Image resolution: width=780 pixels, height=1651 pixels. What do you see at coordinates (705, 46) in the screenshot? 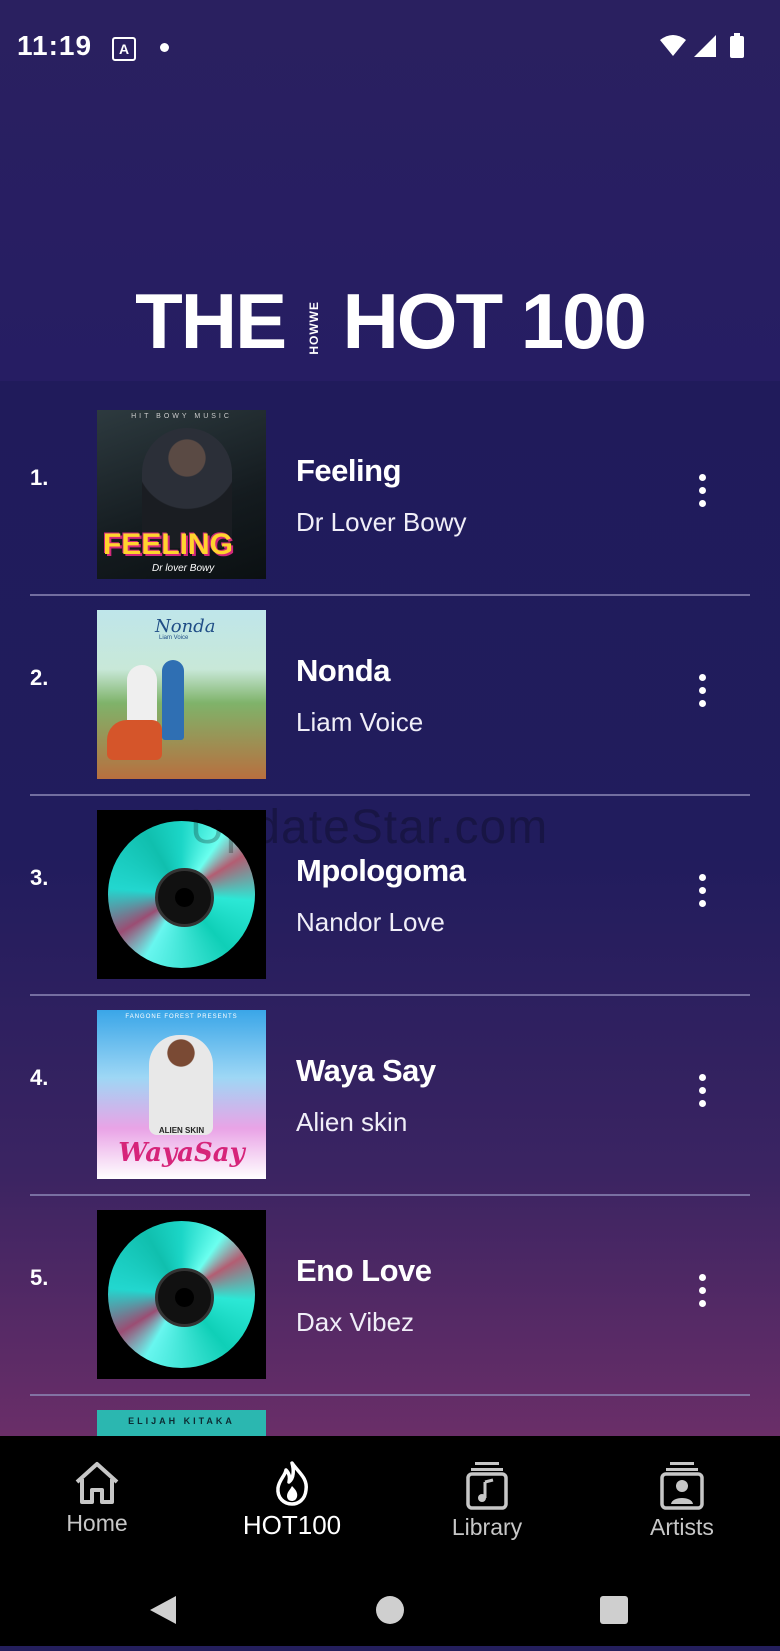
I see `cell-signal-icon` at bounding box center [705, 46].